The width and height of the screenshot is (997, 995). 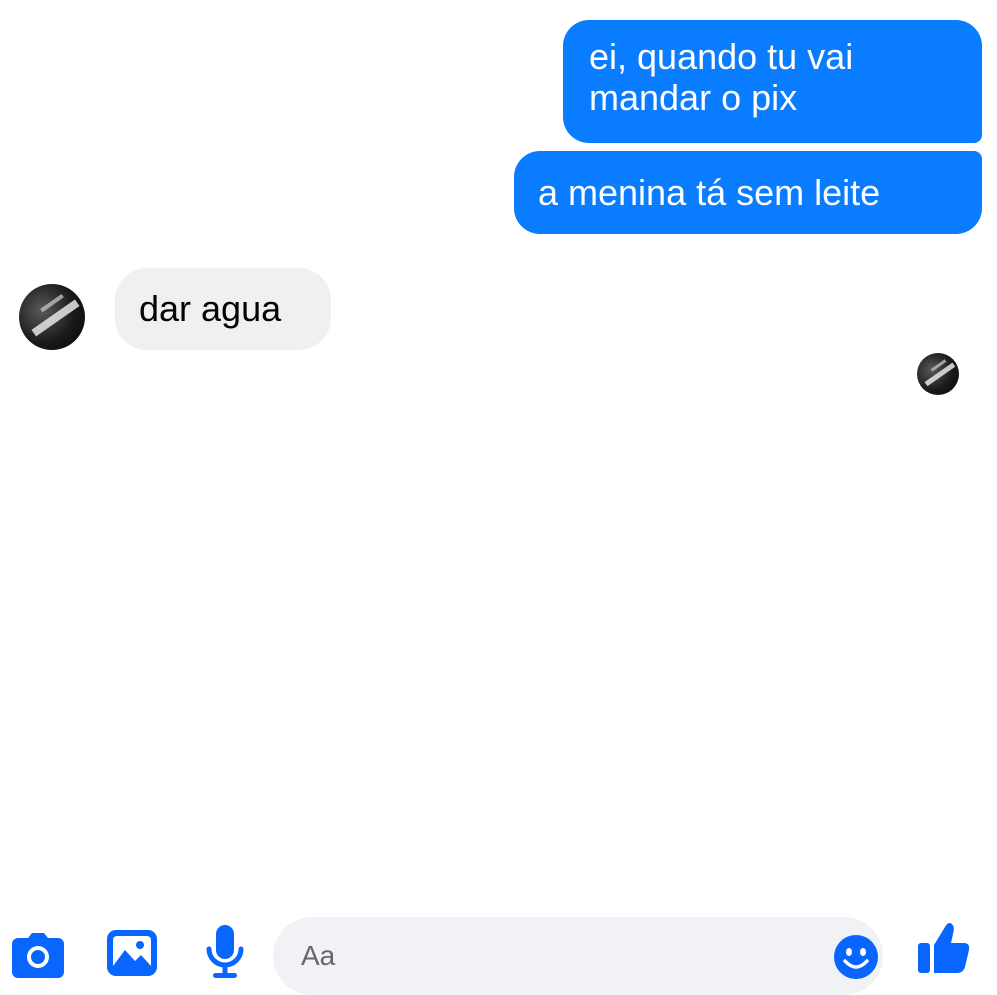 I want to click on thumbs-up-icon, so click(x=944, y=948).